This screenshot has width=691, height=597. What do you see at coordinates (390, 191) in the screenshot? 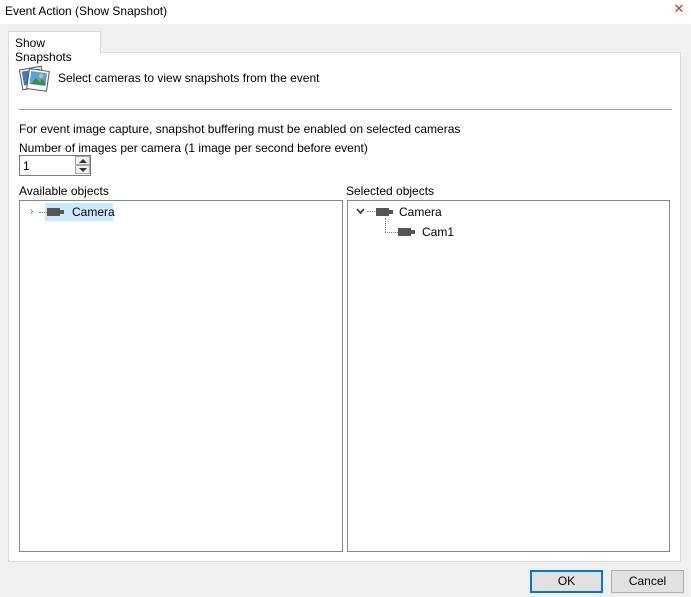
I see `selected-objects-label: Selected objects` at bounding box center [390, 191].